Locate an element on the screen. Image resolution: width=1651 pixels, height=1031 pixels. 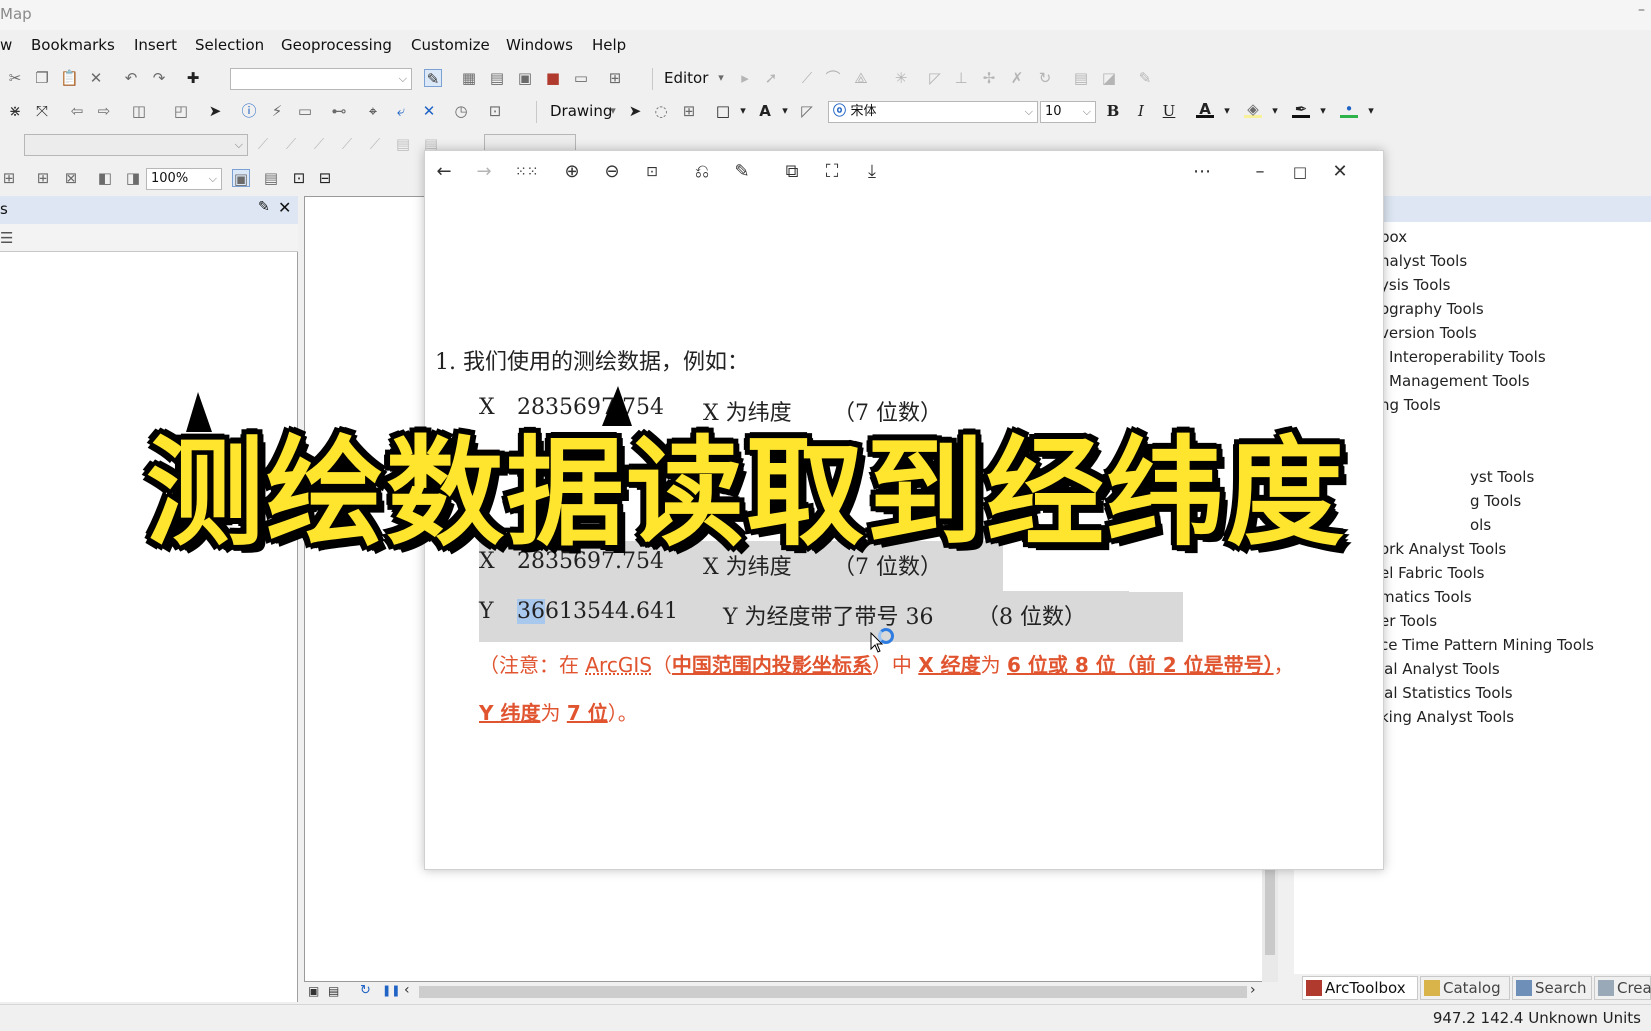
line-color-dropdown-icon: ▾ is located at coordinates (1323, 111).